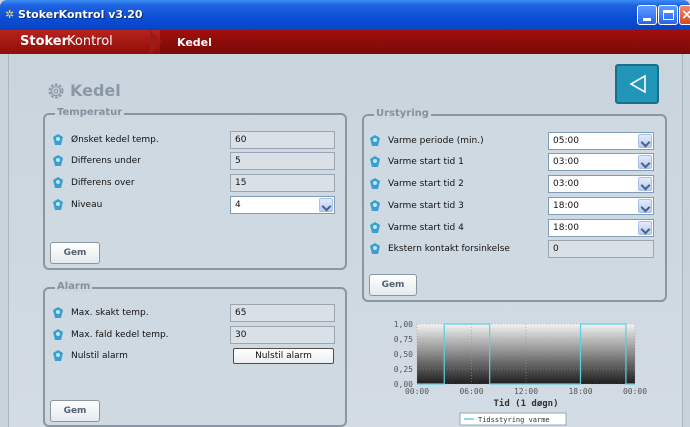 This screenshot has height=427, width=690. Describe the element at coordinates (647, 15) in the screenshot. I see `minimize-button` at that location.